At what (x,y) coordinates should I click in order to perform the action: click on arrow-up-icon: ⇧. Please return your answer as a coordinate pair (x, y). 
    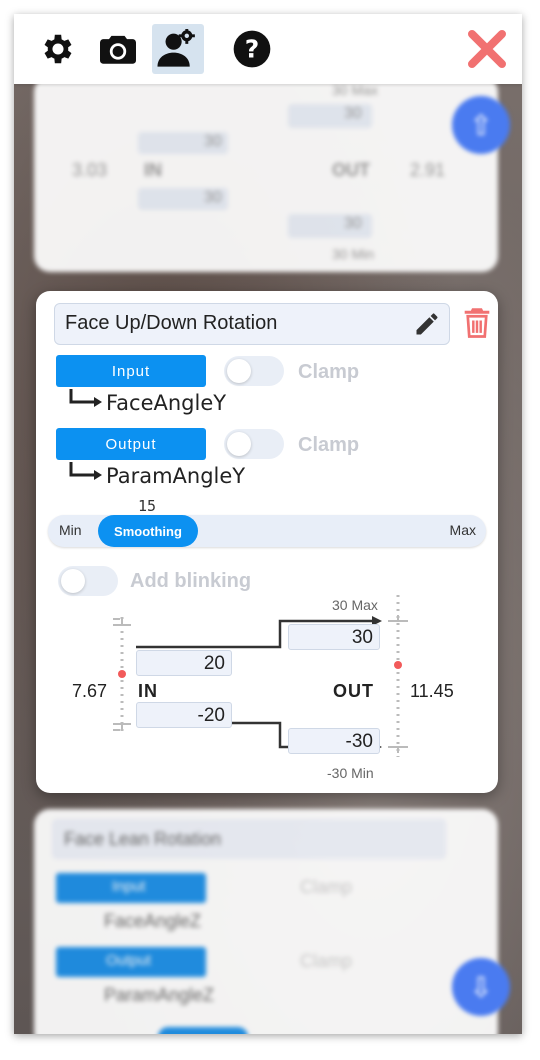
    Looking at the image, I should click on (481, 125).